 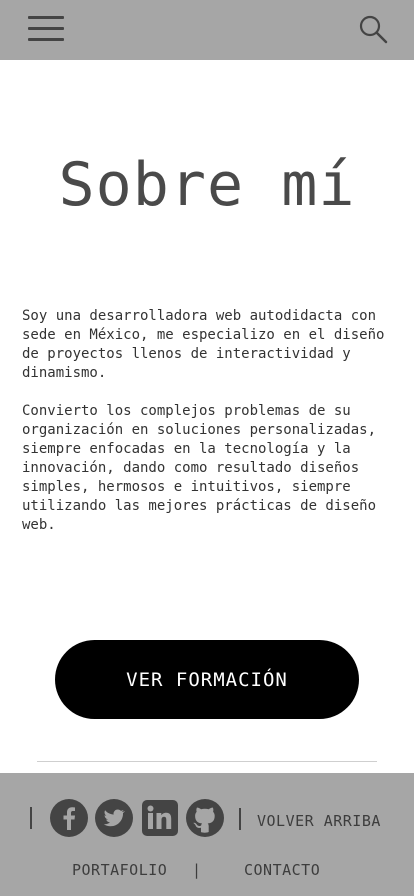 I want to click on contacto-link: CONTACTO, so click(x=282, y=870).